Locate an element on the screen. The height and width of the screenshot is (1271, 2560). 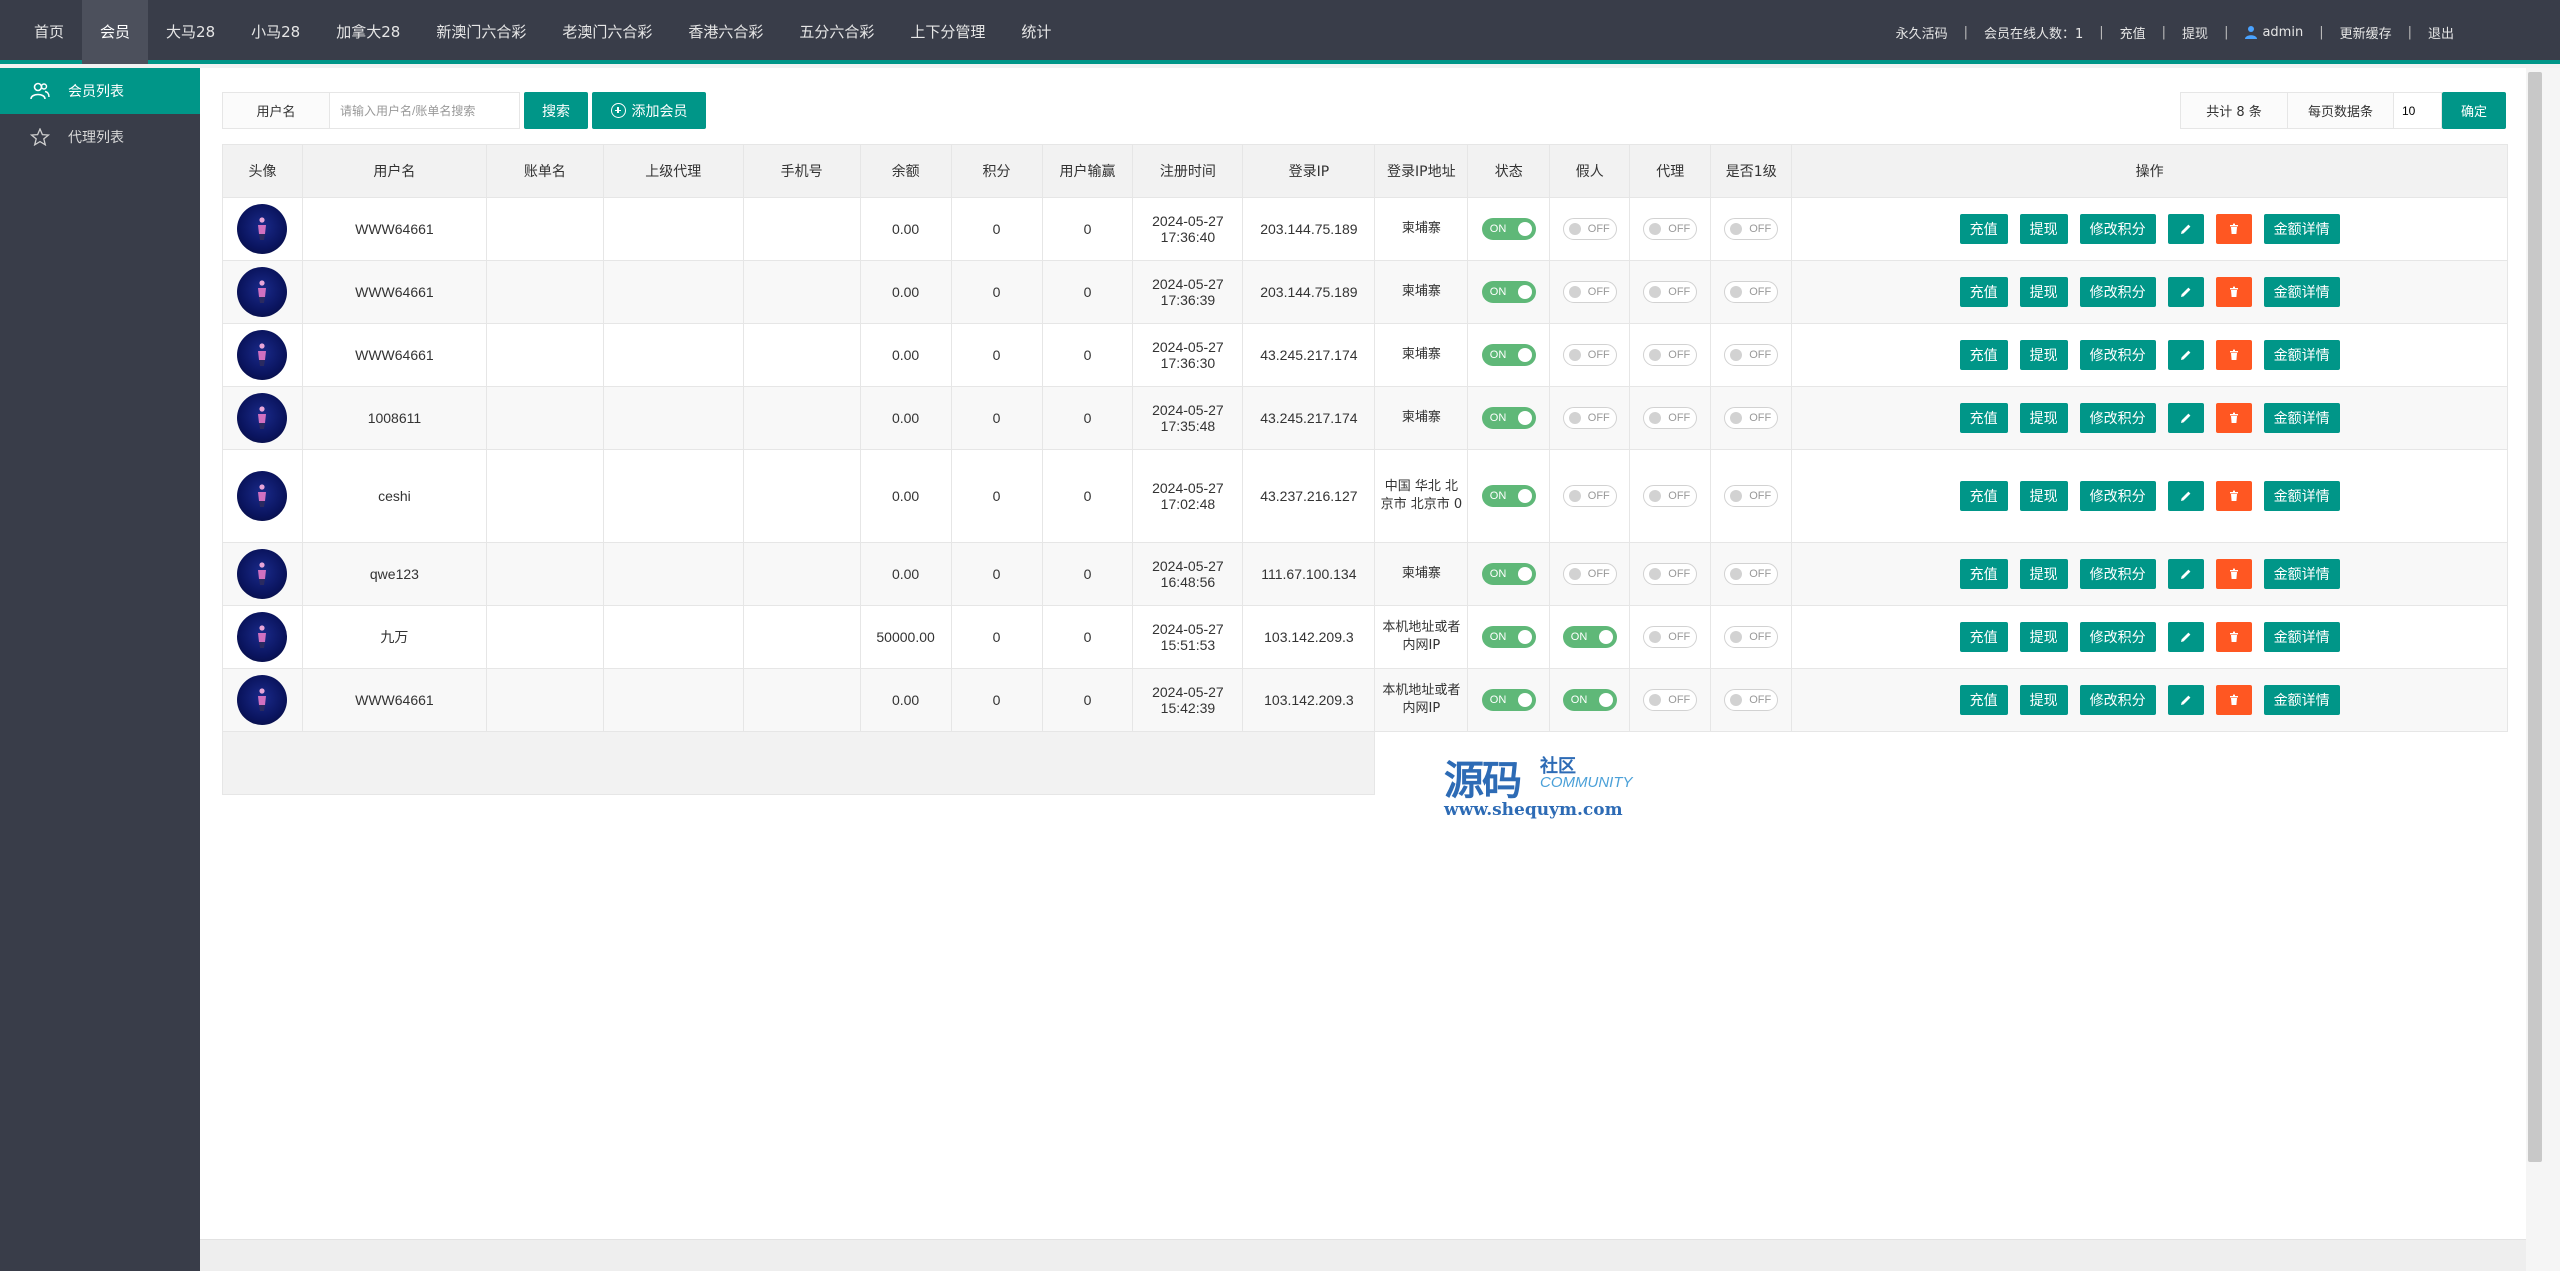
per-page-input is located at coordinates (2418, 110).